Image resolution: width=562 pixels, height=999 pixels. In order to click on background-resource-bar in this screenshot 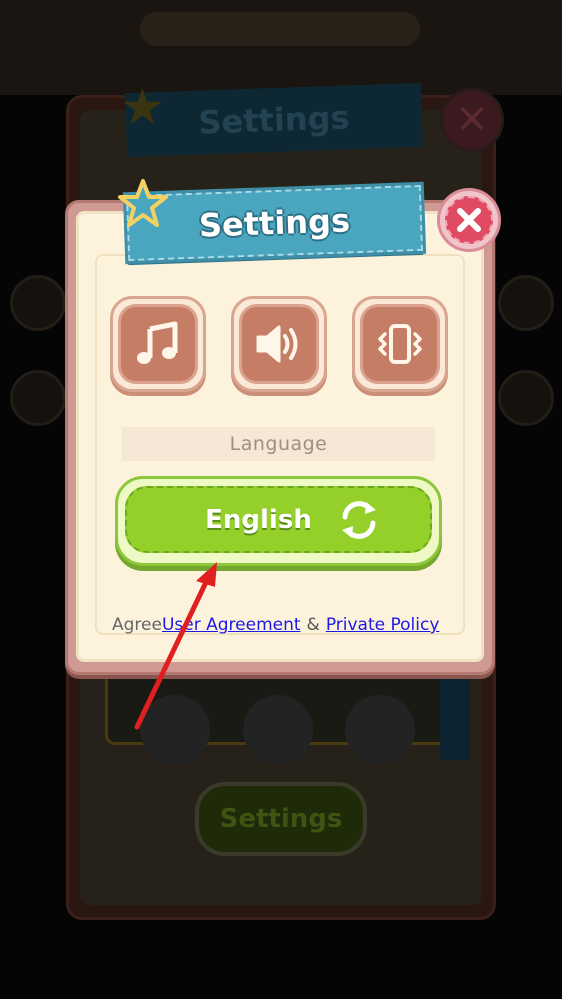, I will do `click(280, 29)`.